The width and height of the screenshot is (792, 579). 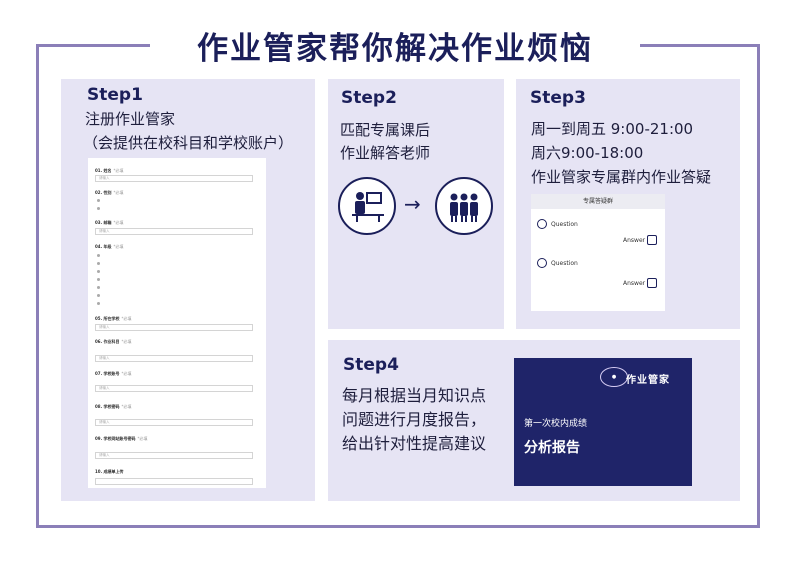 I want to click on teacher-icon, so click(x=367, y=206).